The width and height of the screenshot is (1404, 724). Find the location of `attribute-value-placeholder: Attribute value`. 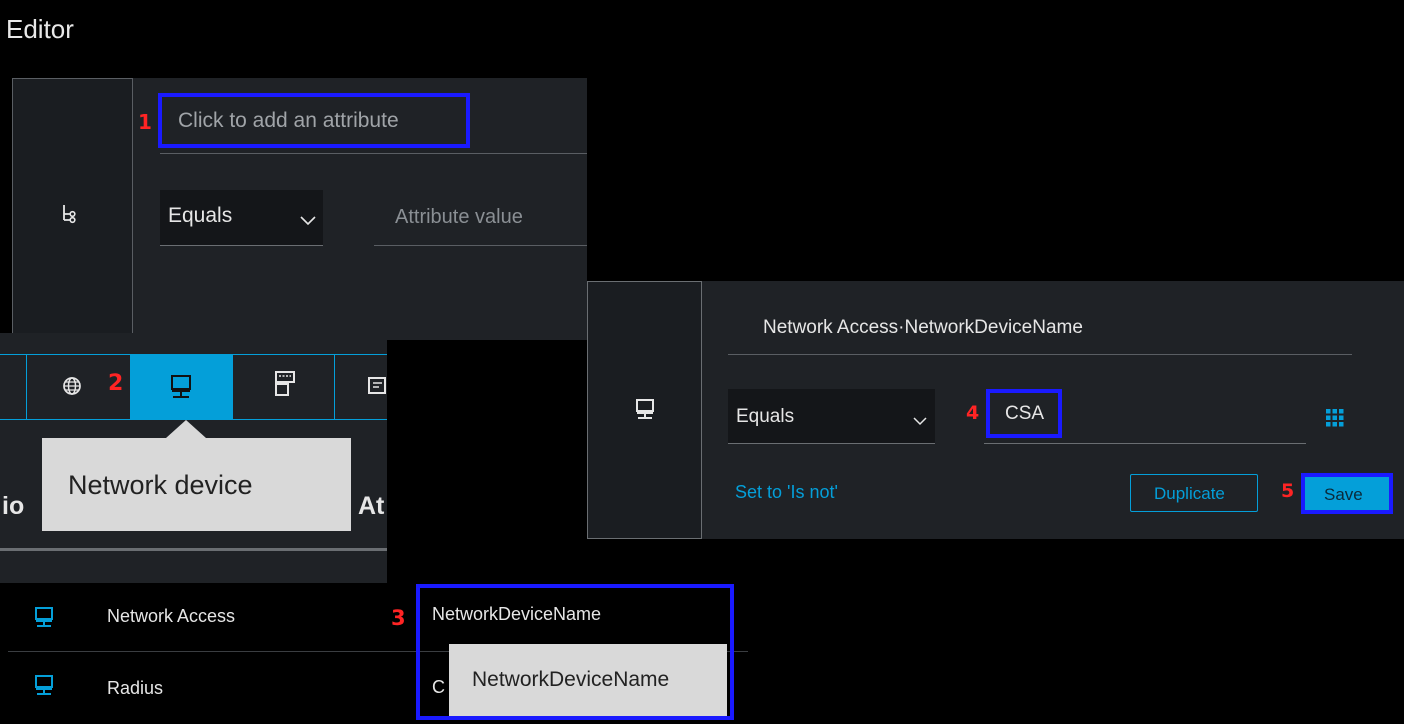

attribute-value-placeholder: Attribute value is located at coordinates (459, 217).